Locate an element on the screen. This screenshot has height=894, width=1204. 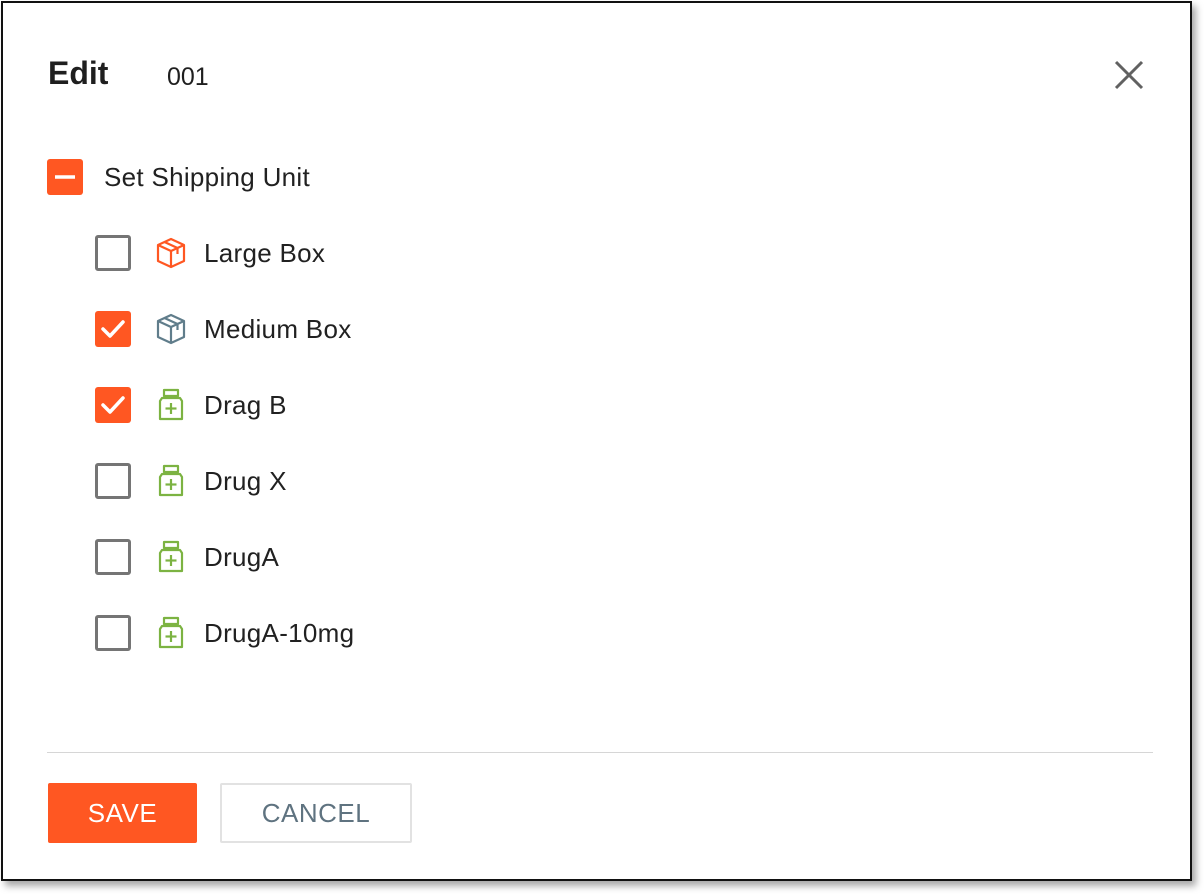
druga-10mg-checkbox is located at coordinates (113, 633).